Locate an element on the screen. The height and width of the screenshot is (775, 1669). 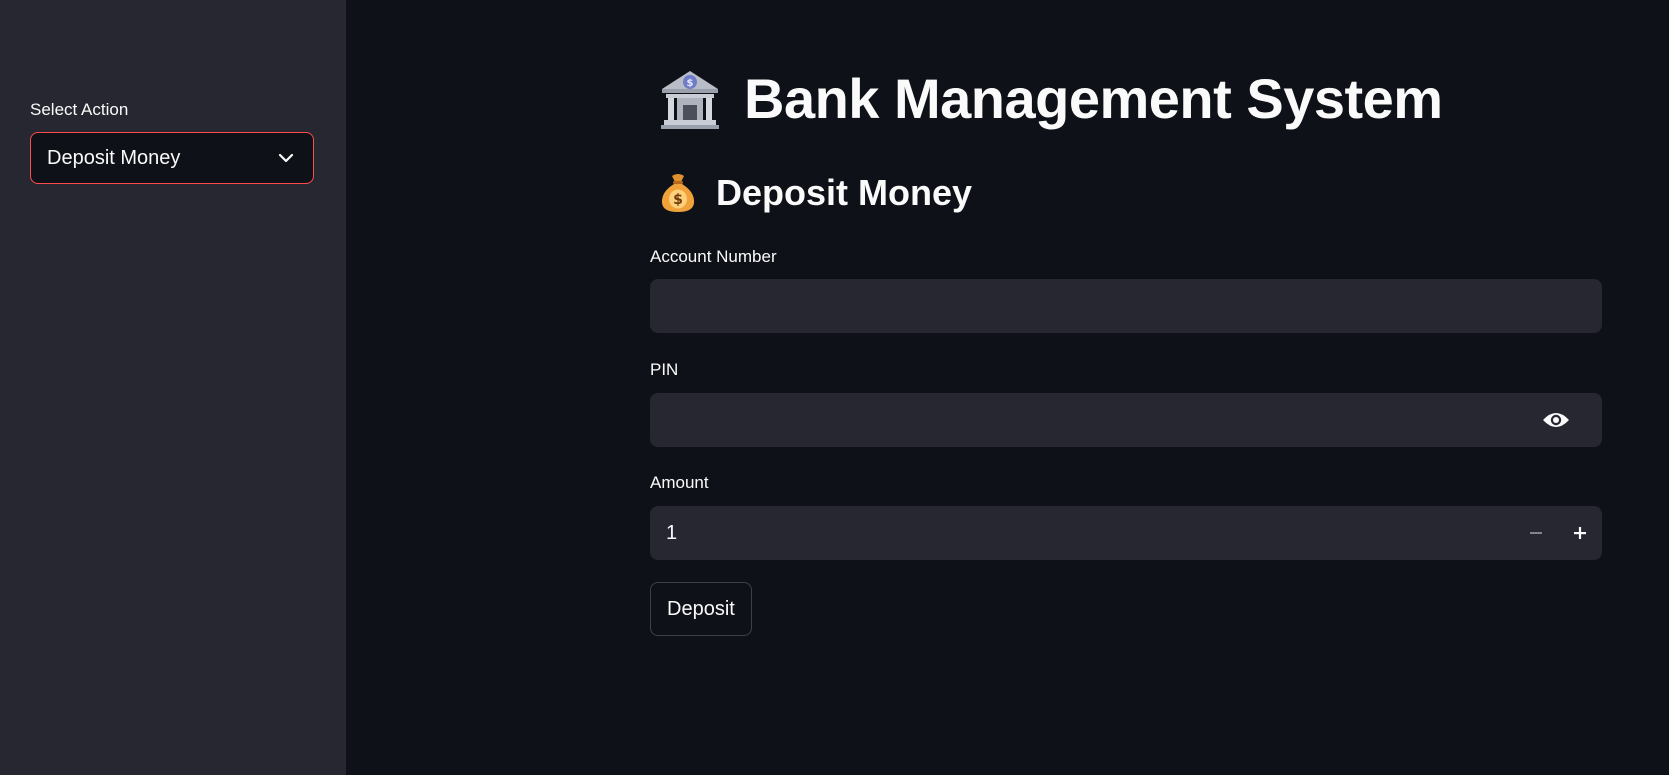
page-title: $ Bank Management System is located at coordinates (1050, 98).